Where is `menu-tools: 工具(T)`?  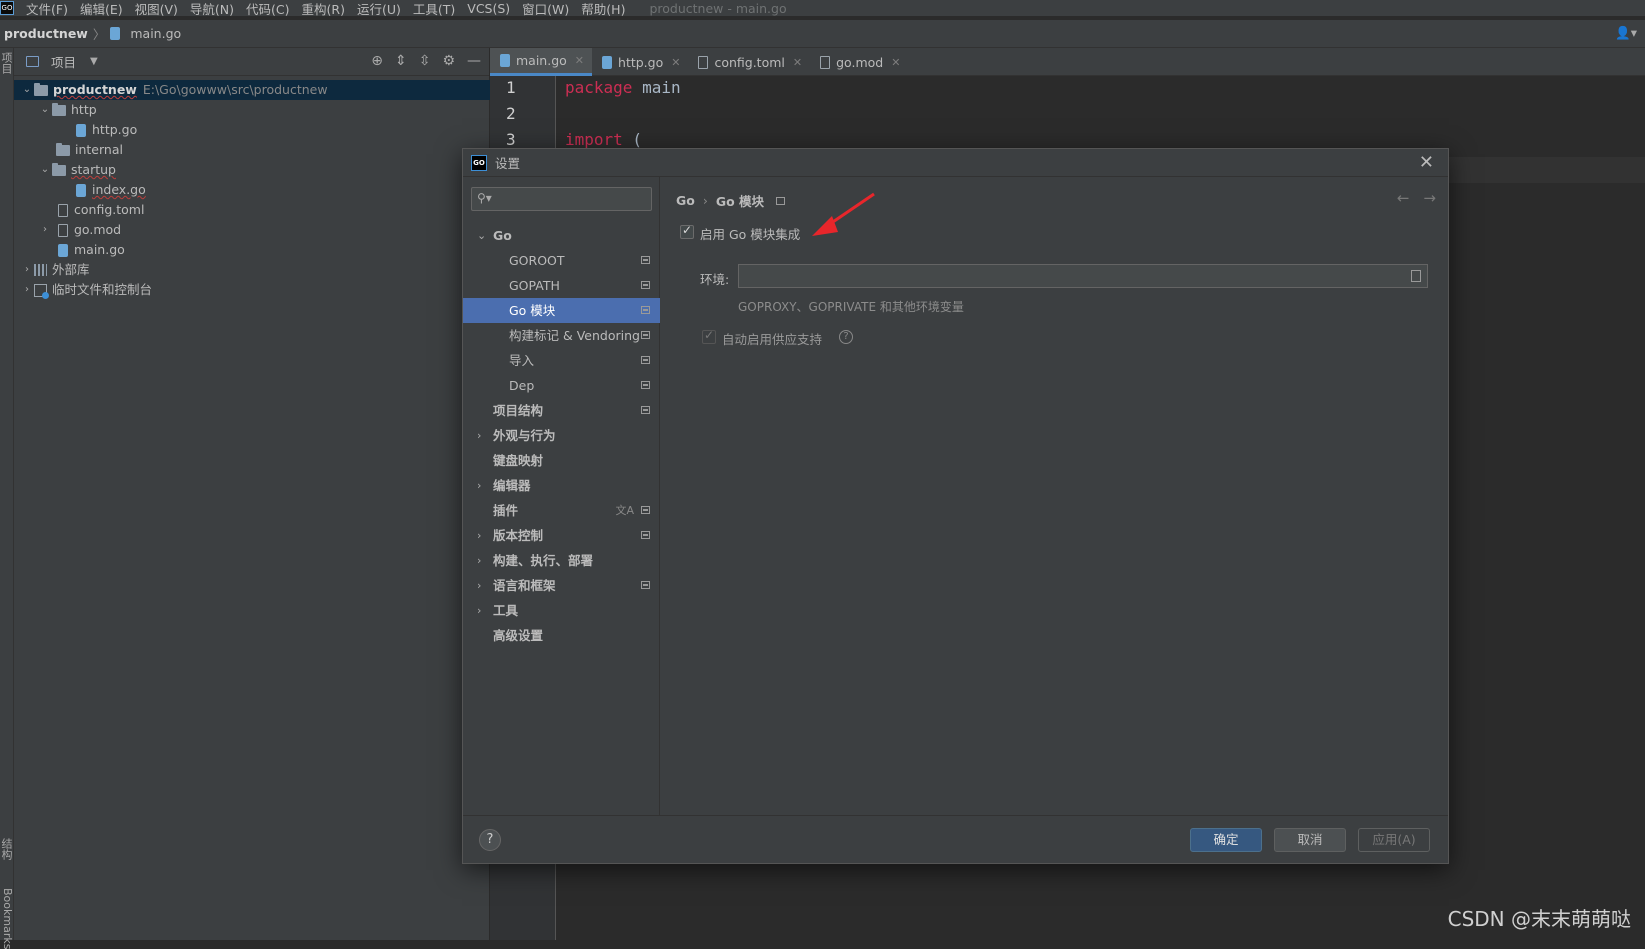
menu-tools: 工具(T) is located at coordinates (434, 9).